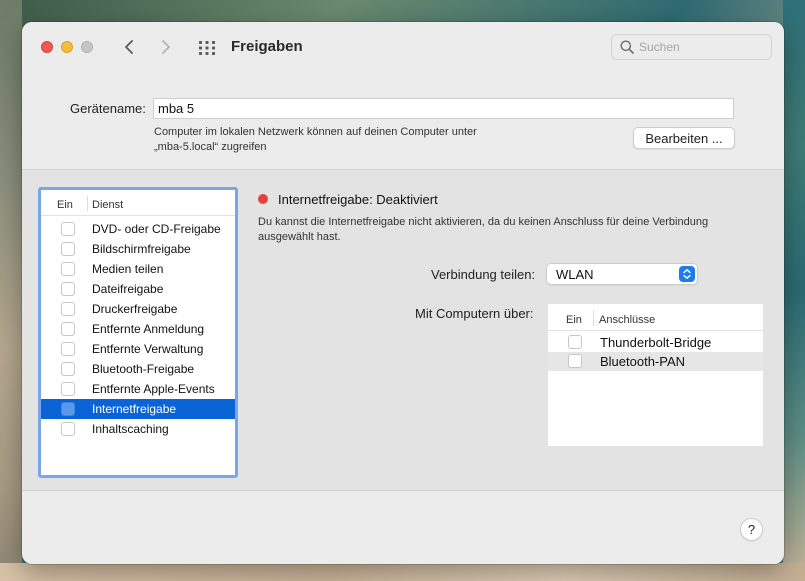  What do you see at coordinates (794, 290) in the screenshot?
I see `desktop-background-right` at bounding box center [794, 290].